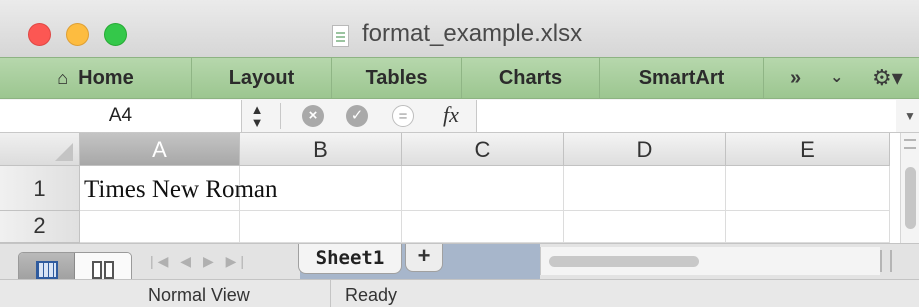  I want to click on tab-home: ⌂ Home, so click(96, 78).